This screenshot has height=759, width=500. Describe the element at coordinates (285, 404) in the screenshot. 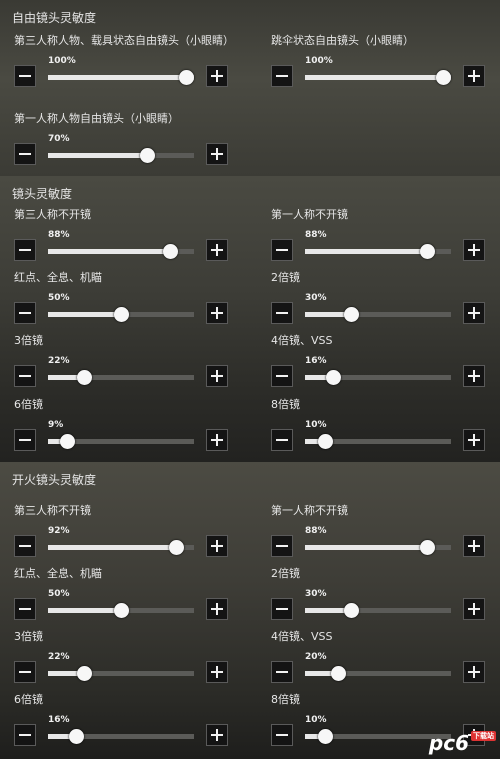

I see `setting-label: 8倍镜` at that location.